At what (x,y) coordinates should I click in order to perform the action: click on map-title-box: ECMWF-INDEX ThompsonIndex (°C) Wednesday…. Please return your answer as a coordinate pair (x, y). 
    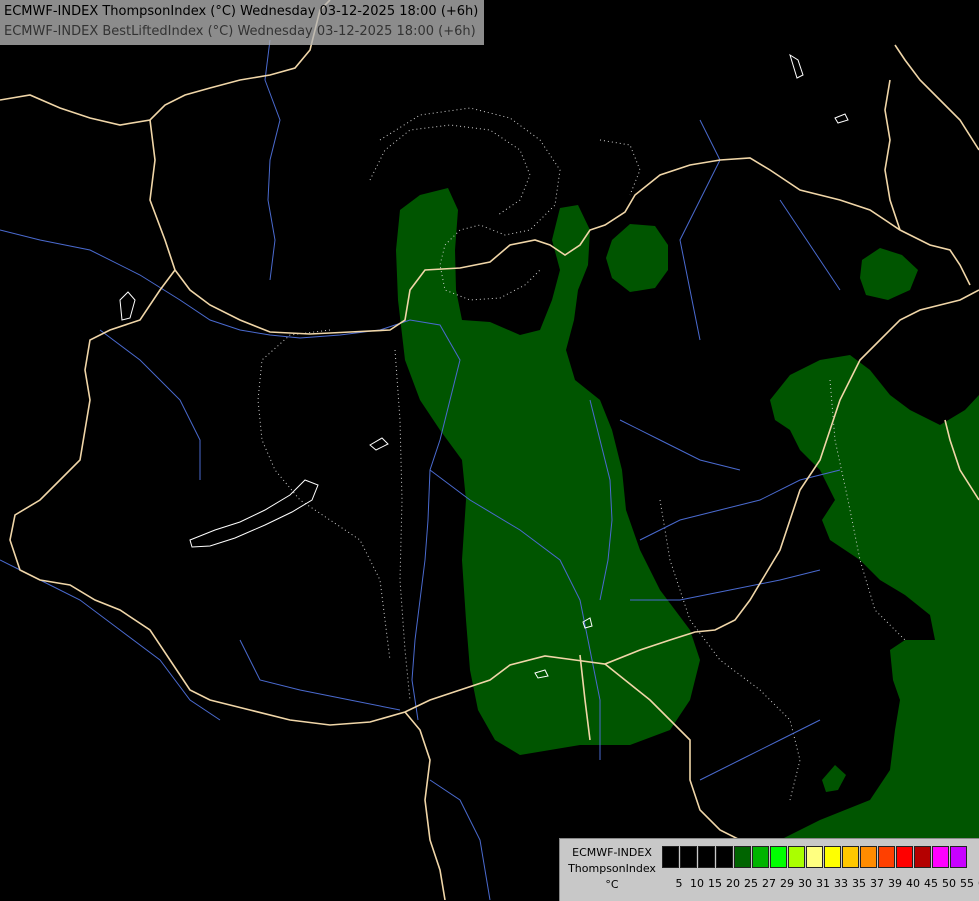
    Looking at the image, I should click on (242, 22).